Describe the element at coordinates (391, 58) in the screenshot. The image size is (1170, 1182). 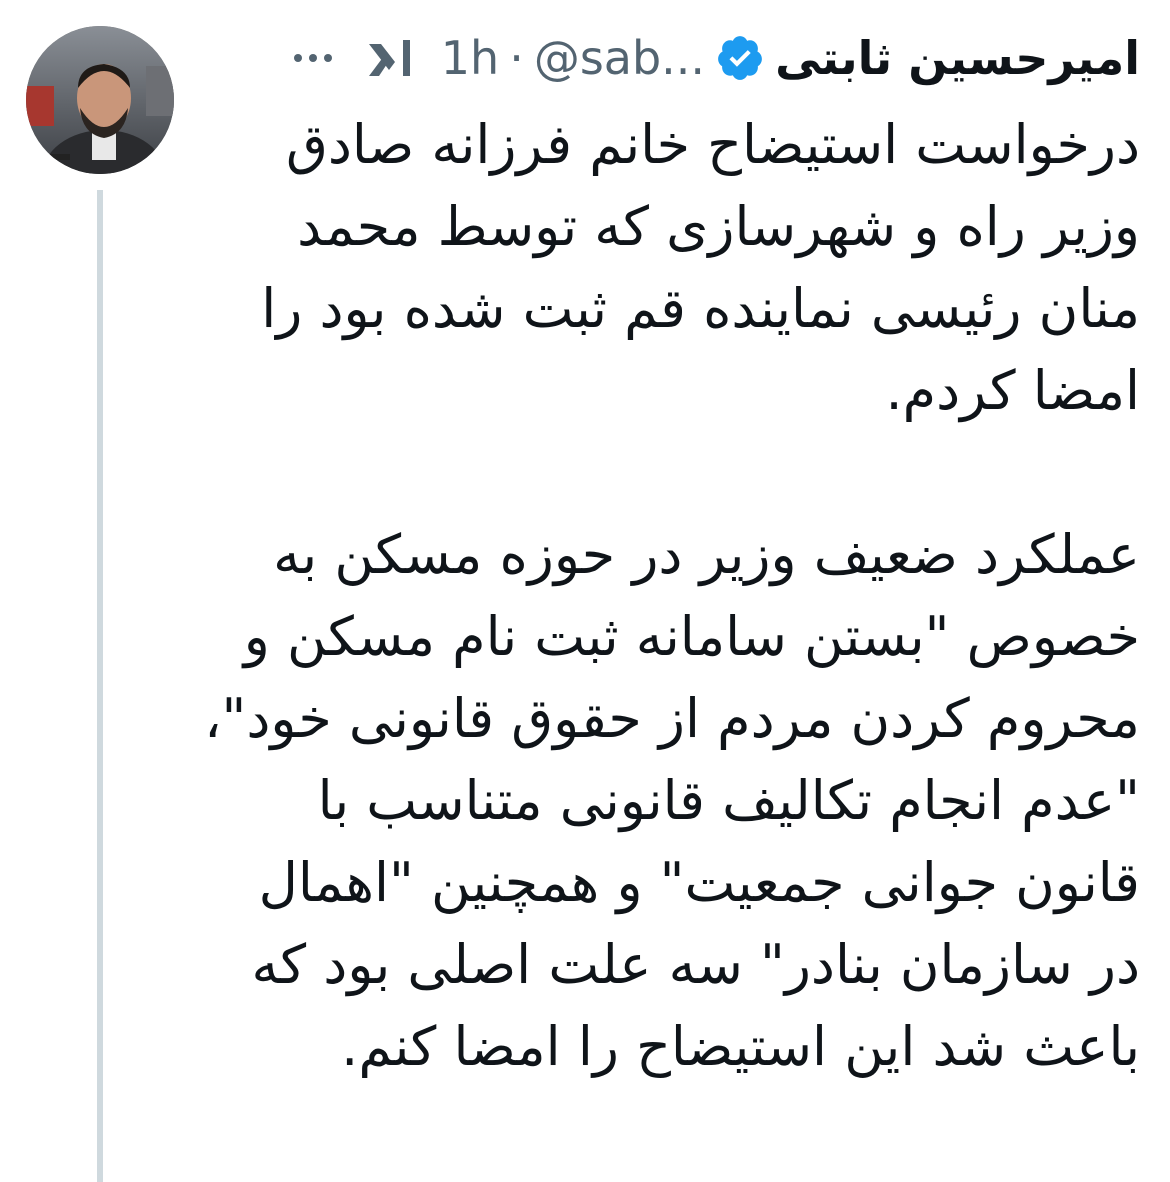
I see `xai-grok-icon` at that location.